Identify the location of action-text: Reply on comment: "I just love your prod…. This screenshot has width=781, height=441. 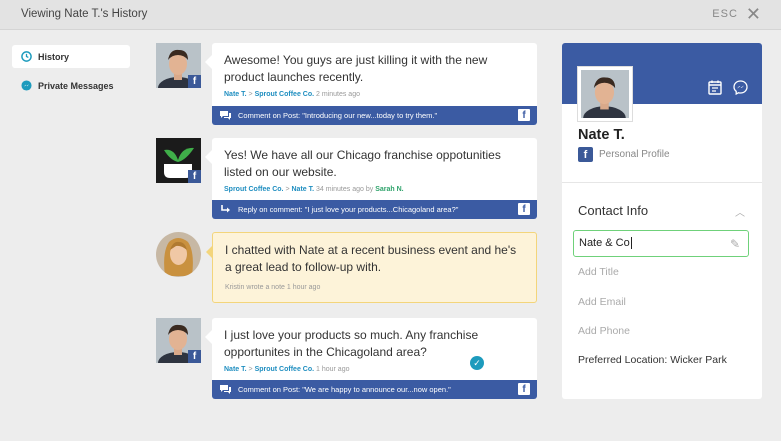
(348, 209).